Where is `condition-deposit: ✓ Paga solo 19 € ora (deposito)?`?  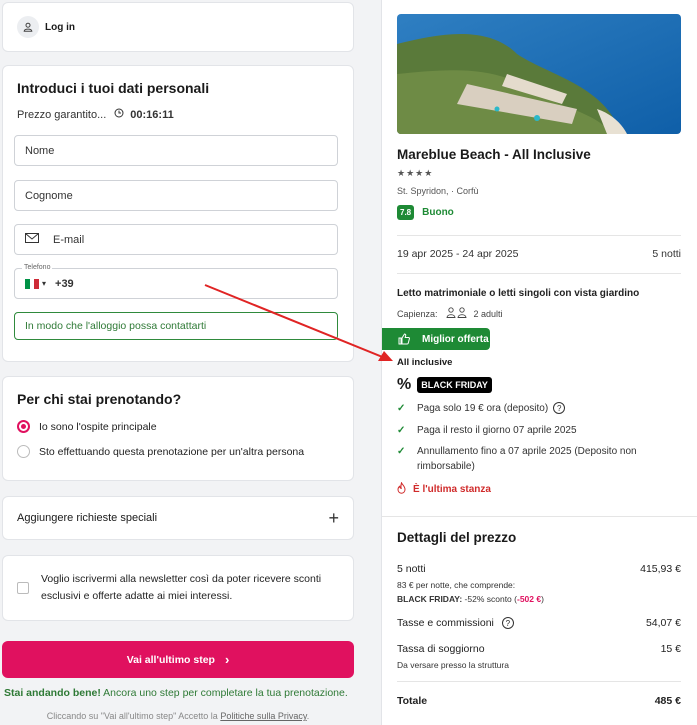
condition-deposit: ✓ Paga solo 19 € ora (deposito)? is located at coordinates (539, 408).